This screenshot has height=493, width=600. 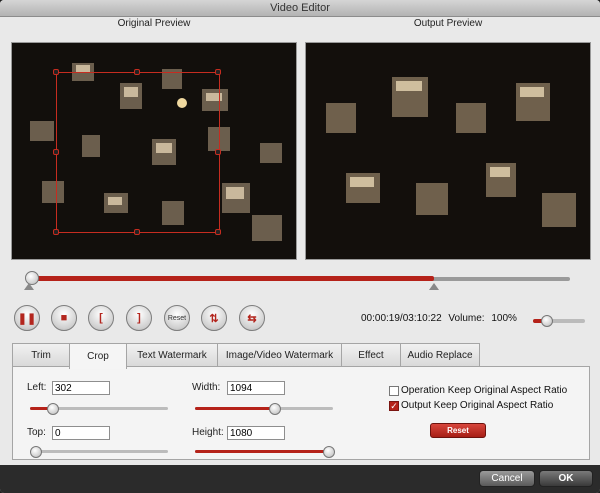 What do you see at coordinates (371, 355) in the screenshot?
I see `tab-effect: Effect` at bounding box center [371, 355].